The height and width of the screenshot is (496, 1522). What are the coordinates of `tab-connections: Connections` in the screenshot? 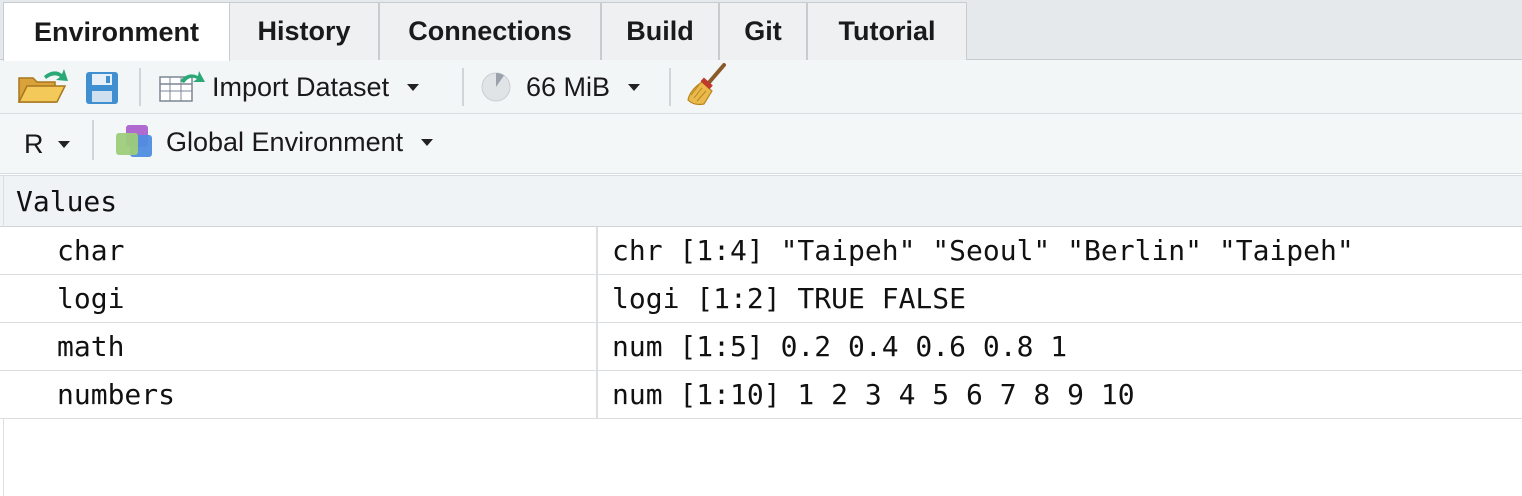 It's located at (490, 31).